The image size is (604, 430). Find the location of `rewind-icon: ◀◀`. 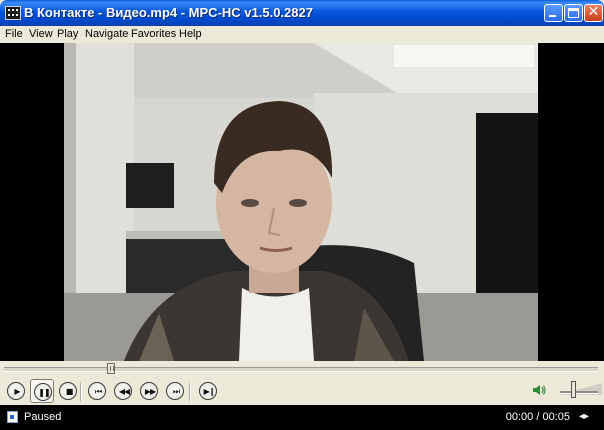

rewind-icon: ◀◀ is located at coordinates (123, 391).